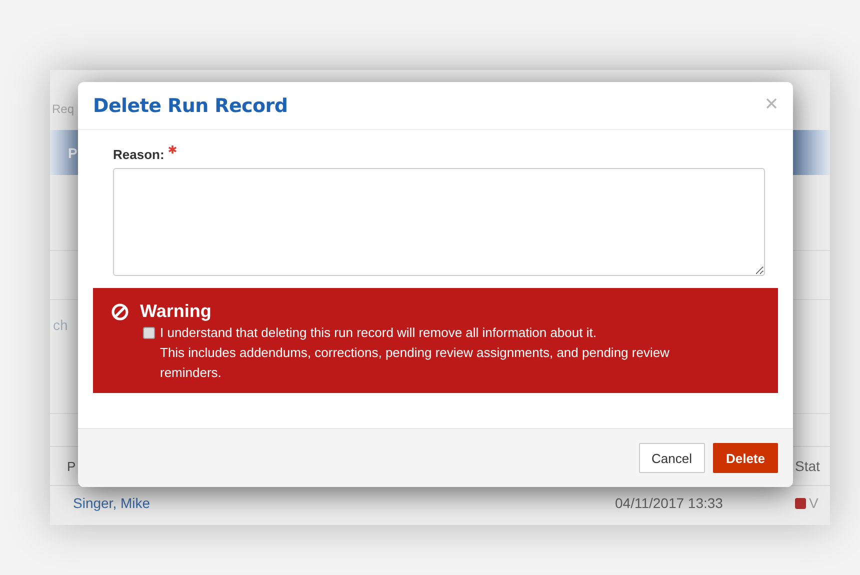 This screenshot has height=575, width=860. Describe the element at coordinates (60, 325) in the screenshot. I see `search-label: ch` at that location.